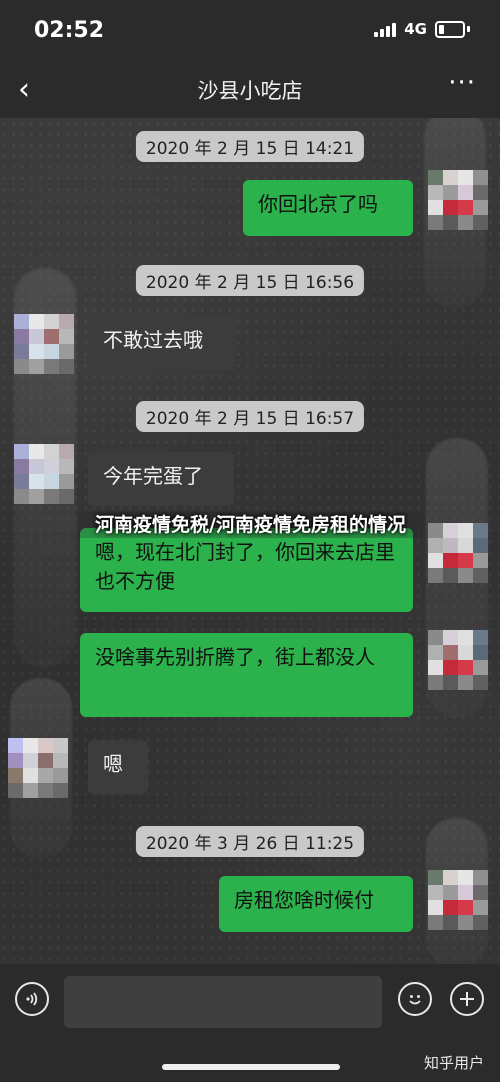 This screenshot has height=1082, width=500. What do you see at coordinates (69, 30) in the screenshot?
I see `status-time: 02:52` at bounding box center [69, 30].